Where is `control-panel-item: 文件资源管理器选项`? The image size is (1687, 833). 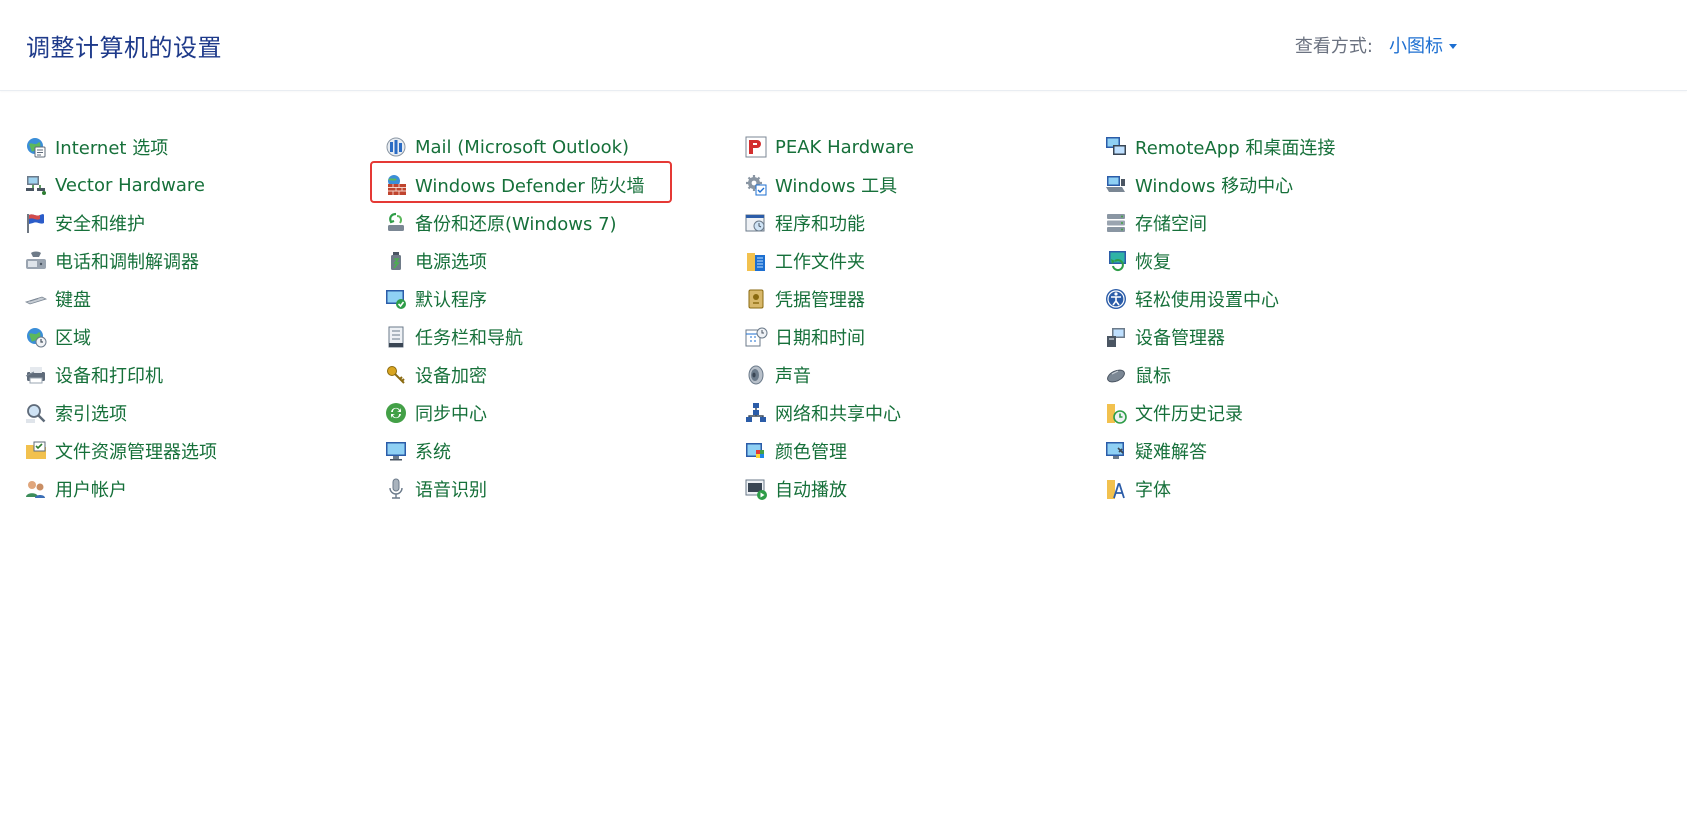 control-panel-item: 文件资源管理器选项 is located at coordinates (204, 451).